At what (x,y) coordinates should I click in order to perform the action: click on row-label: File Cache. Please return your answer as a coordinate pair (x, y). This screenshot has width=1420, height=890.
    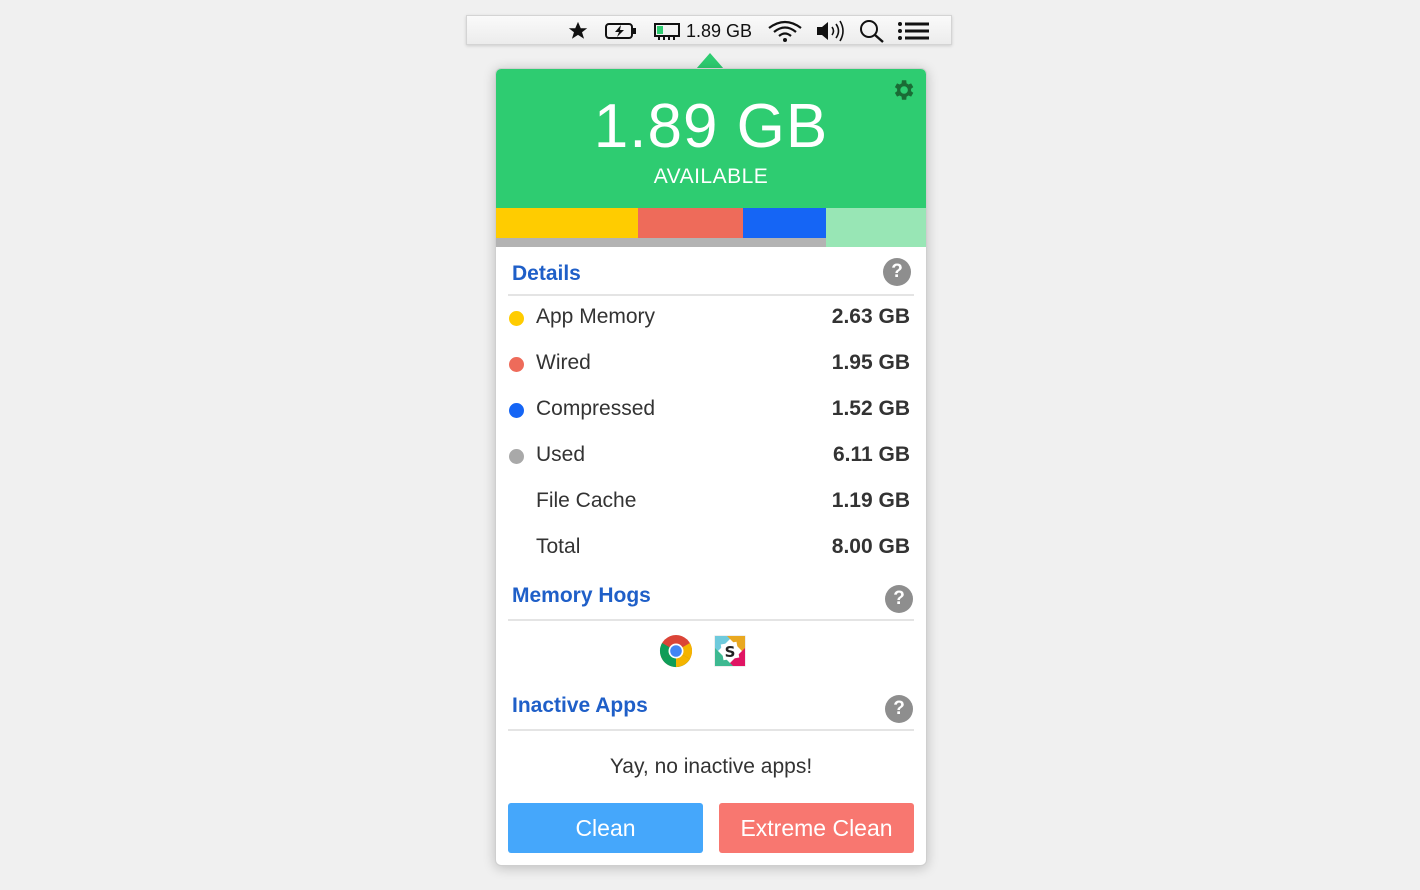
    Looking at the image, I should click on (586, 500).